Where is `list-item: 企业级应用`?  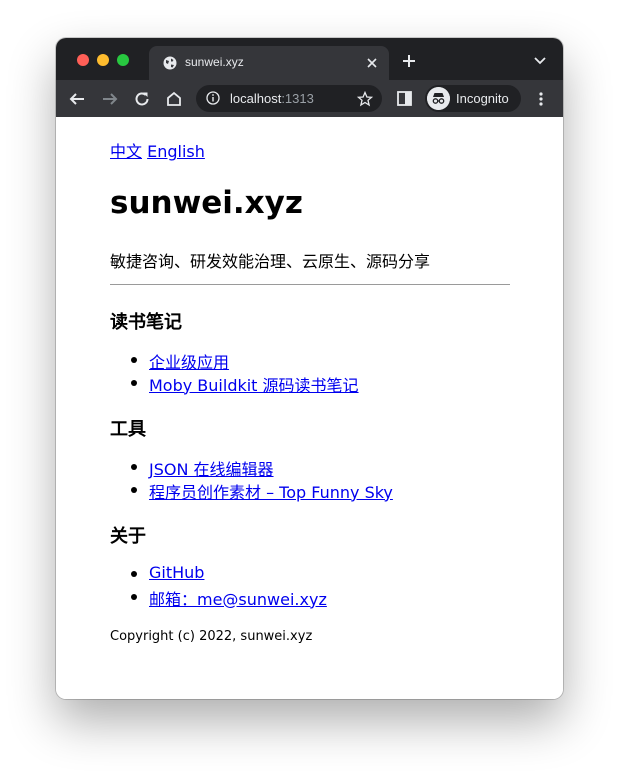
list-item: 企业级应用 is located at coordinates (234, 360).